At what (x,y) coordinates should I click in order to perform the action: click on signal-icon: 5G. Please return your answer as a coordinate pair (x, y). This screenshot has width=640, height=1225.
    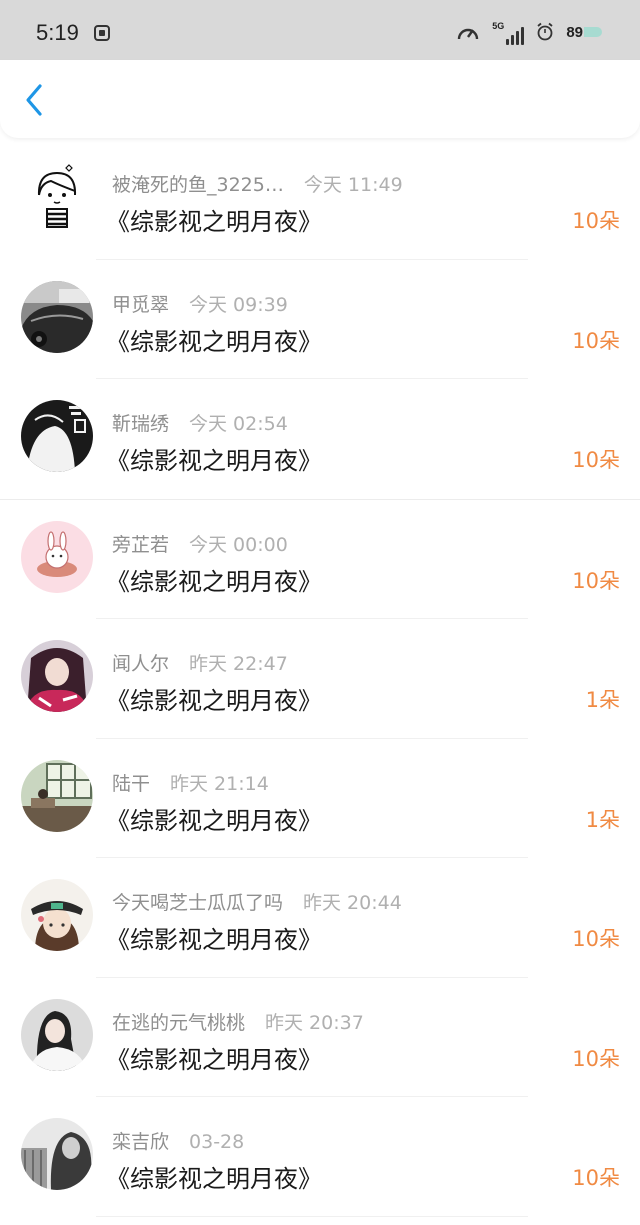
    Looking at the image, I should click on (508, 32).